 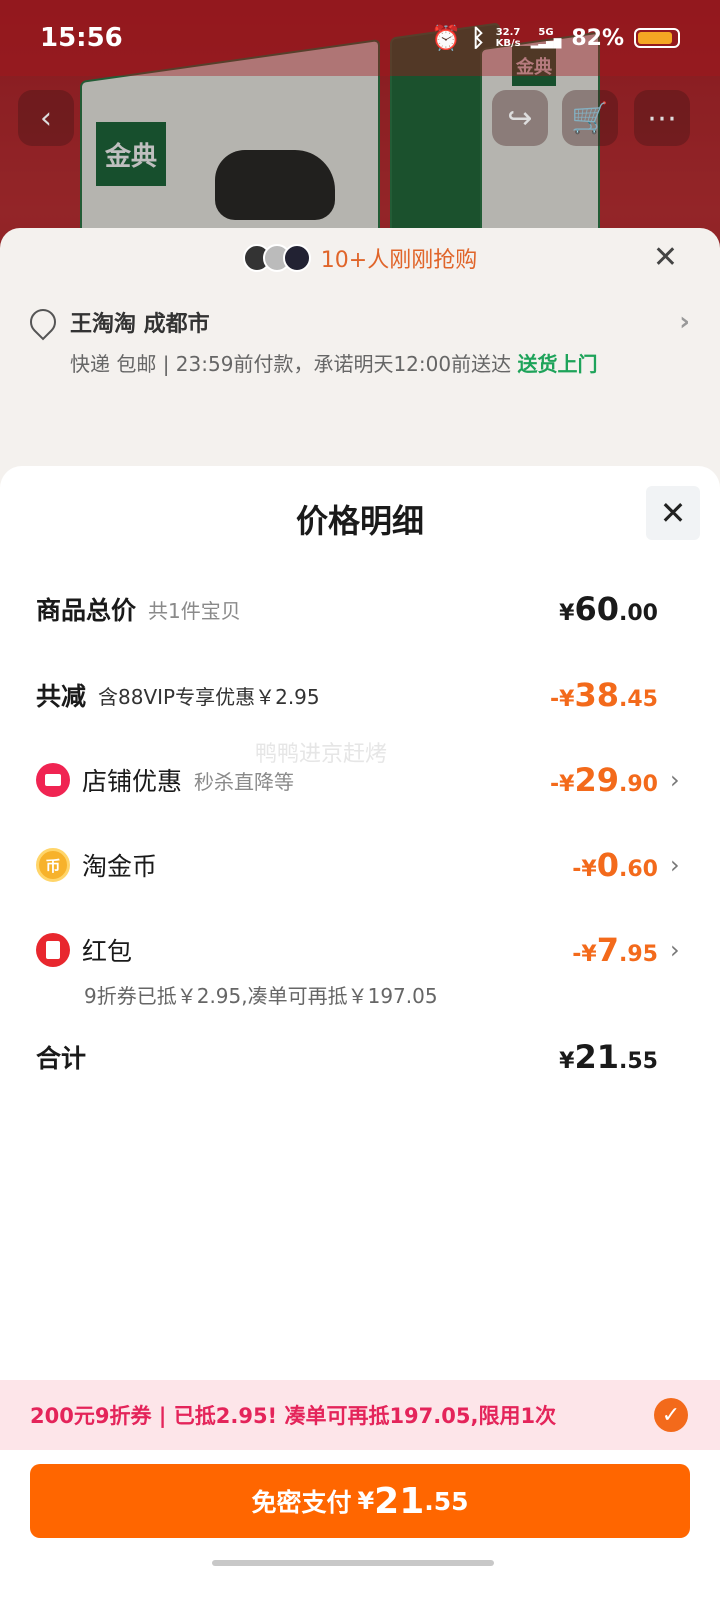 What do you see at coordinates (399, 260) in the screenshot?
I see `buyers-text: 10+人刚刚抢购` at bounding box center [399, 260].